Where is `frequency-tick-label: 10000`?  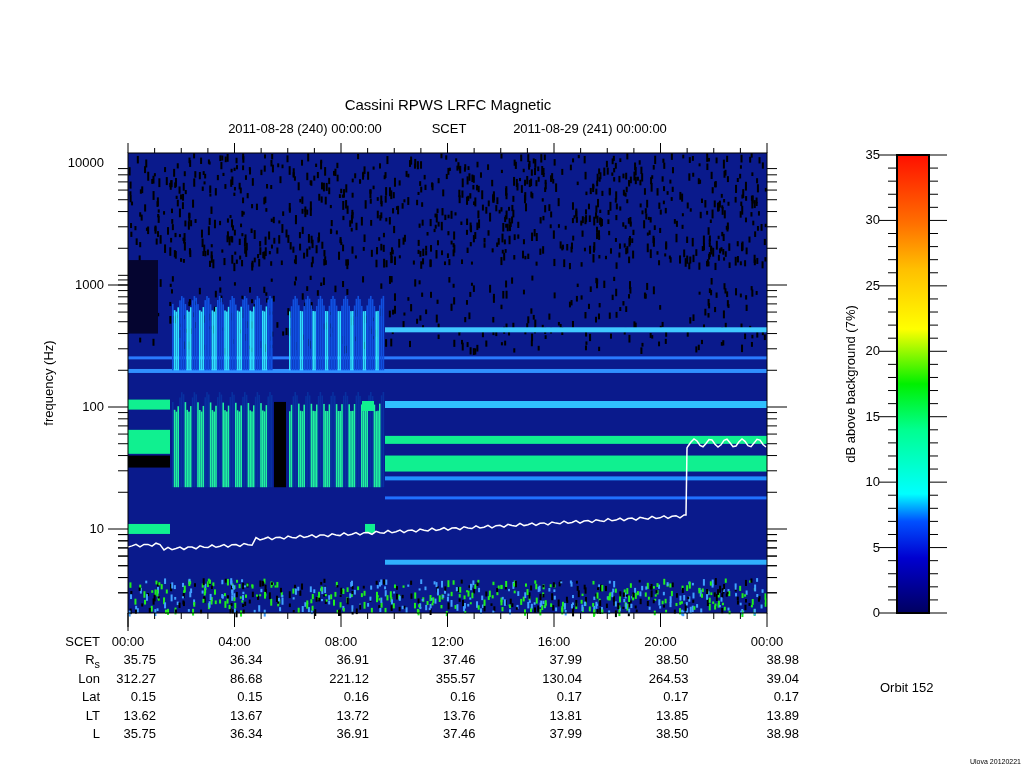 frequency-tick-label: 10000 is located at coordinates (85, 162).